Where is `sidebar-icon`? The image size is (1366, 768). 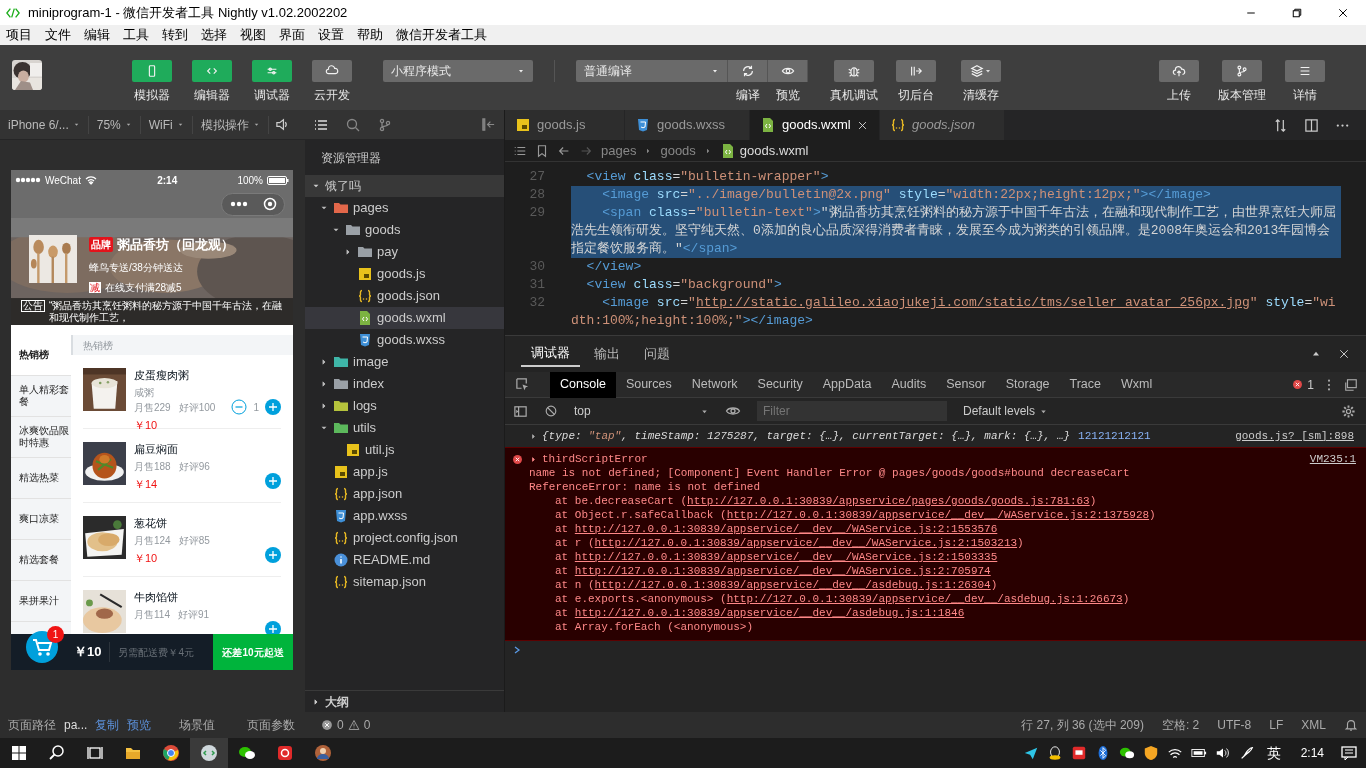 sidebar-icon is located at coordinates (520, 411).